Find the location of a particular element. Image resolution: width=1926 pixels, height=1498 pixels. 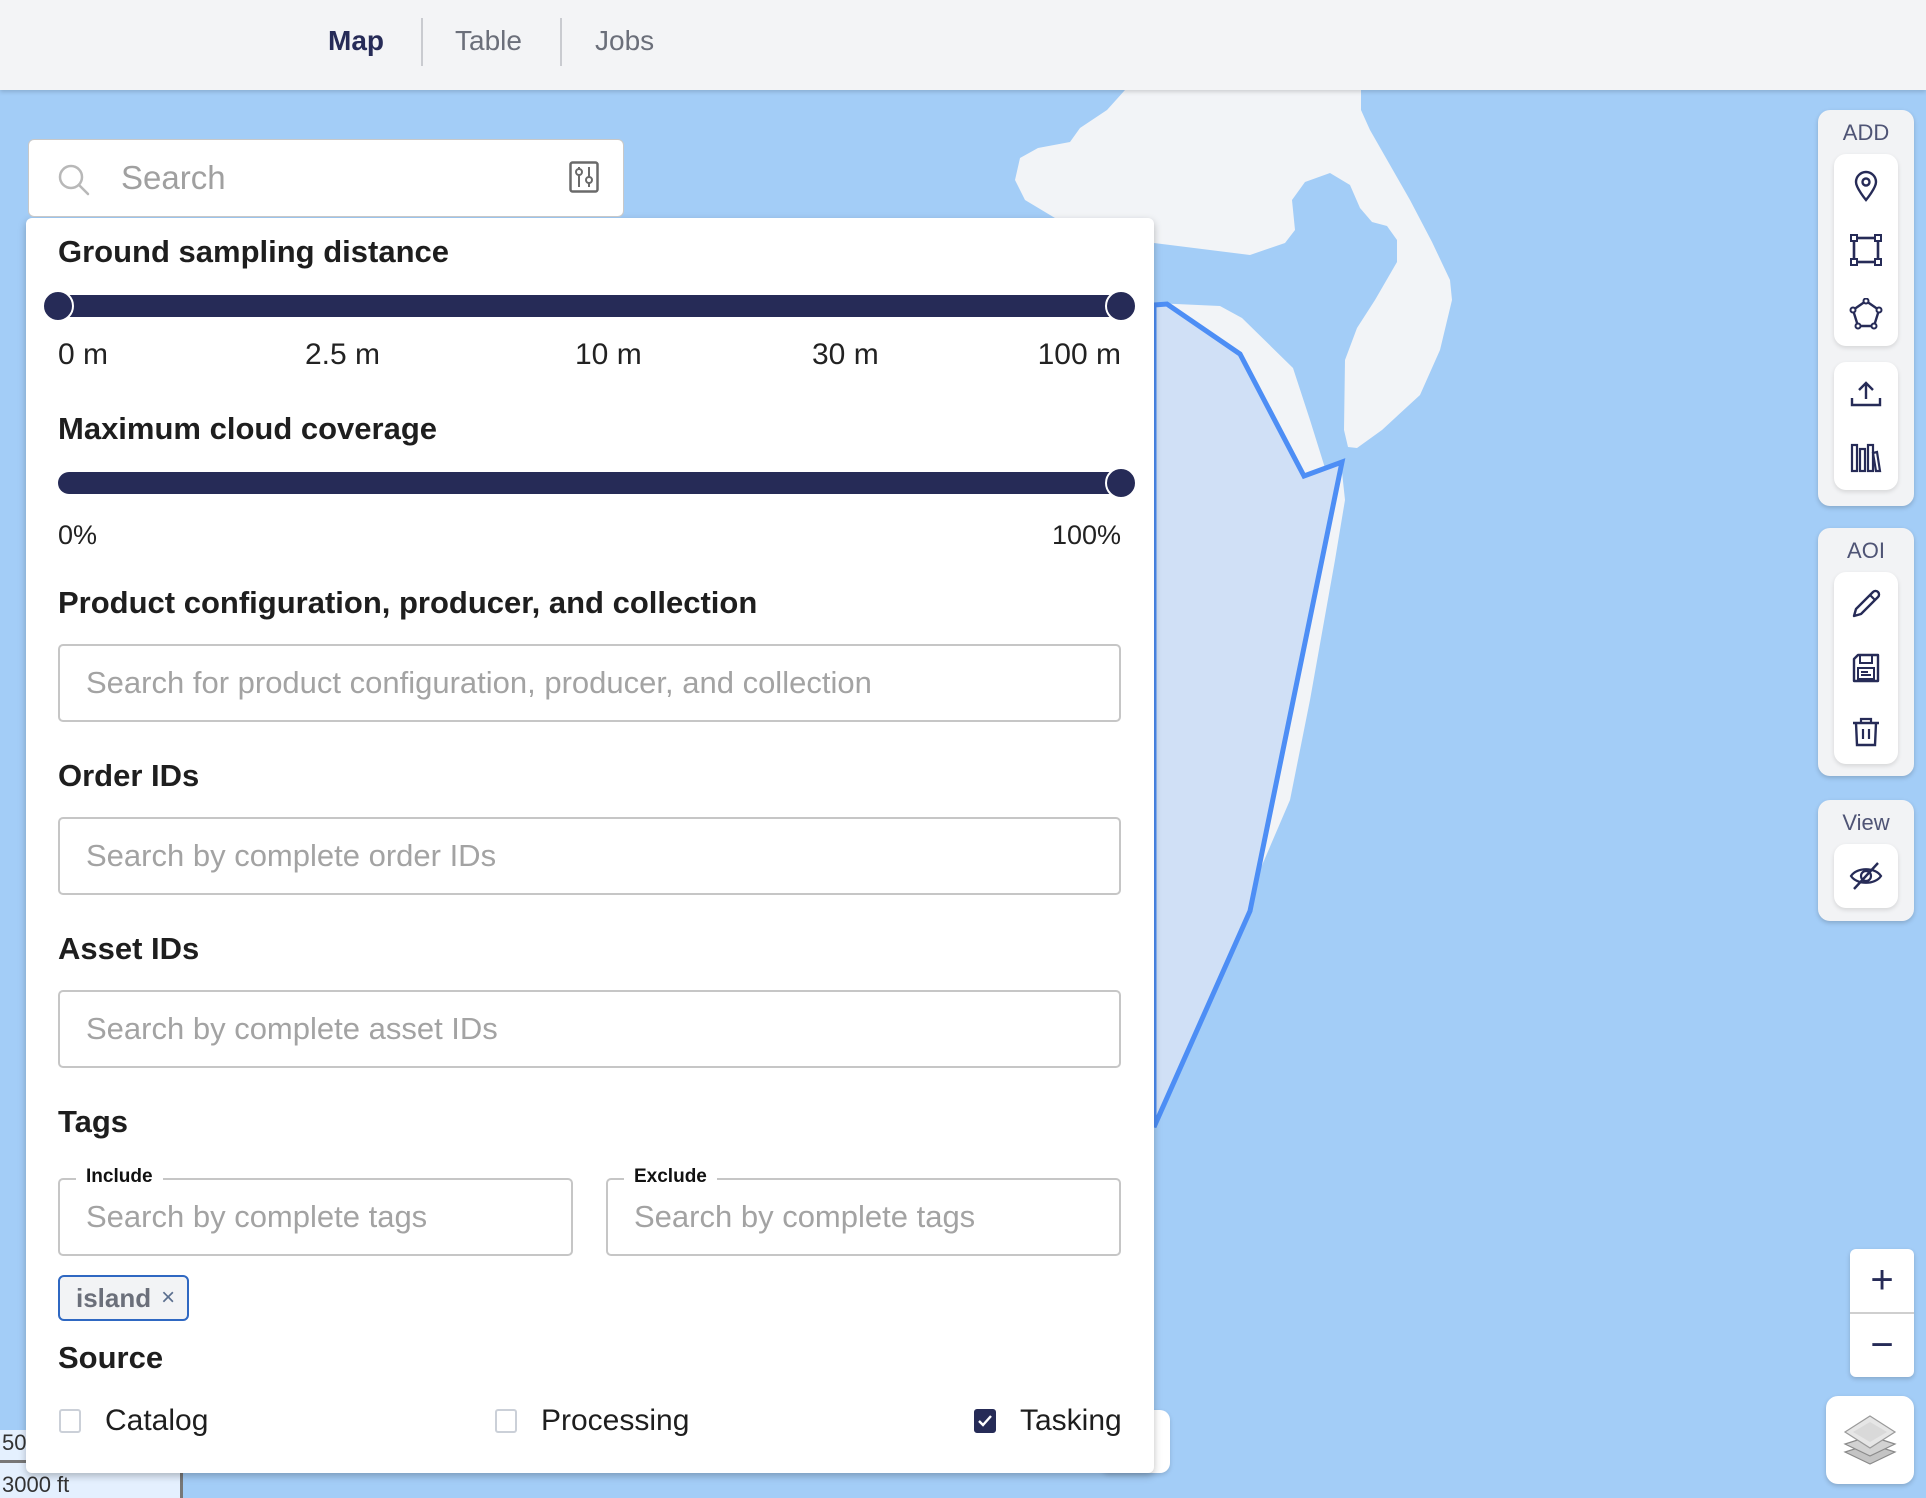

cloud-min-label: 0% is located at coordinates (78, 535).